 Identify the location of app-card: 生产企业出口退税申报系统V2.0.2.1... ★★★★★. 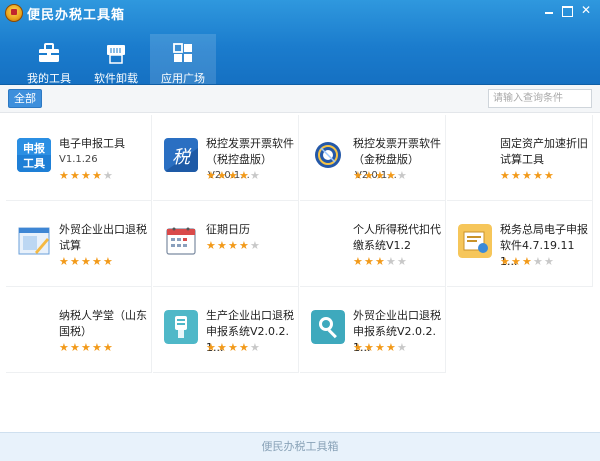
(226, 330).